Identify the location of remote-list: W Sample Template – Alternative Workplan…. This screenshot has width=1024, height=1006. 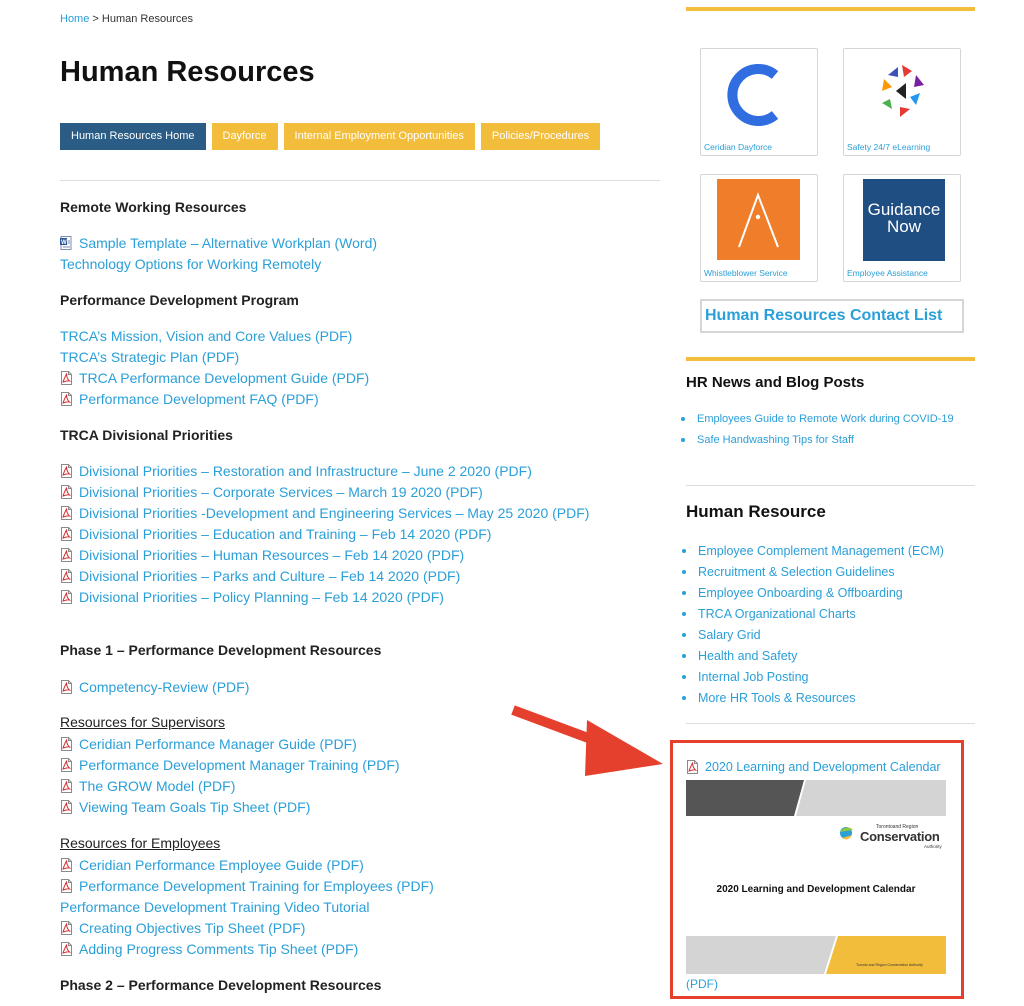
(218, 253).